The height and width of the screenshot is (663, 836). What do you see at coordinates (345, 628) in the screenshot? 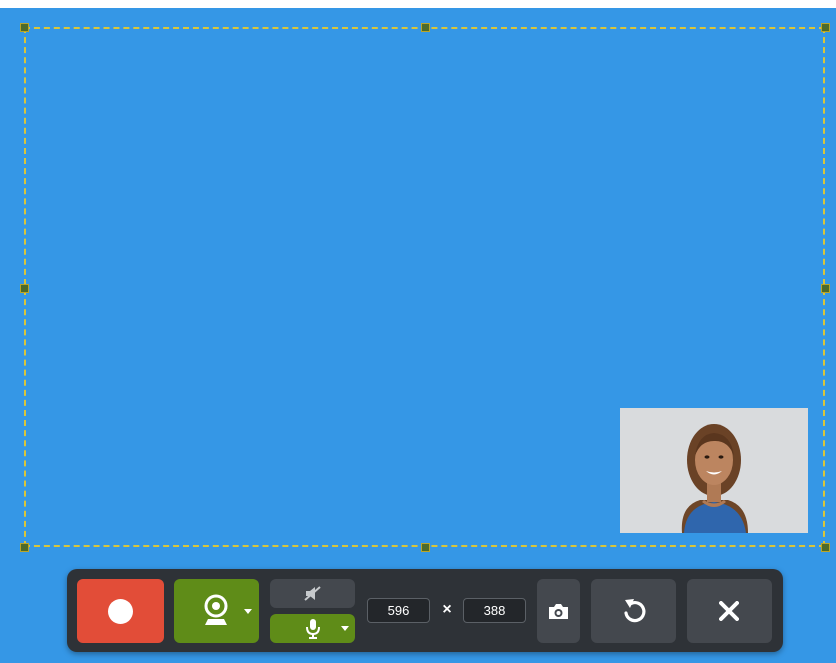
I see `microphone-dropdown-caret-icon` at bounding box center [345, 628].